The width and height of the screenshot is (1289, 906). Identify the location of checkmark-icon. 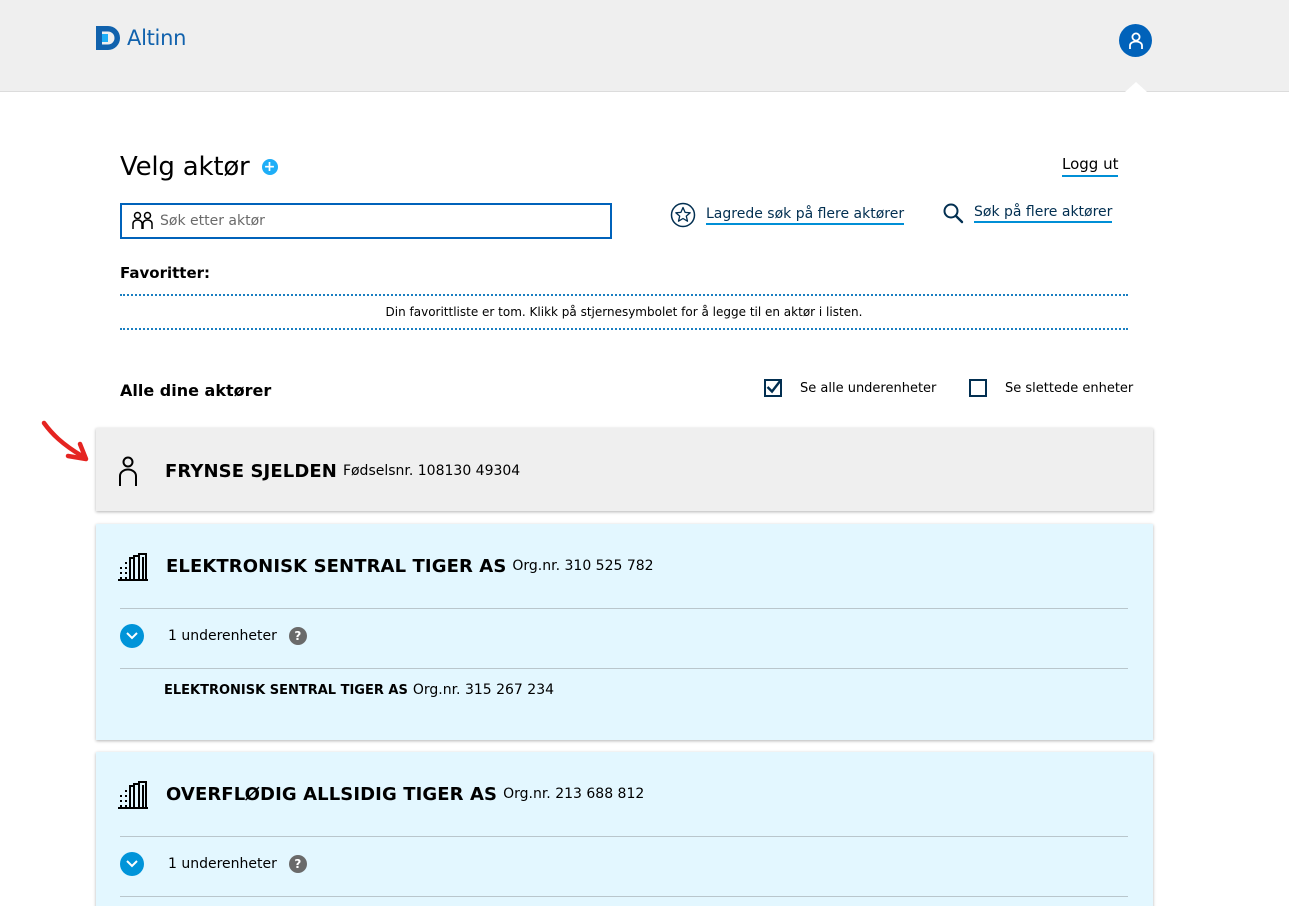
(774, 386).